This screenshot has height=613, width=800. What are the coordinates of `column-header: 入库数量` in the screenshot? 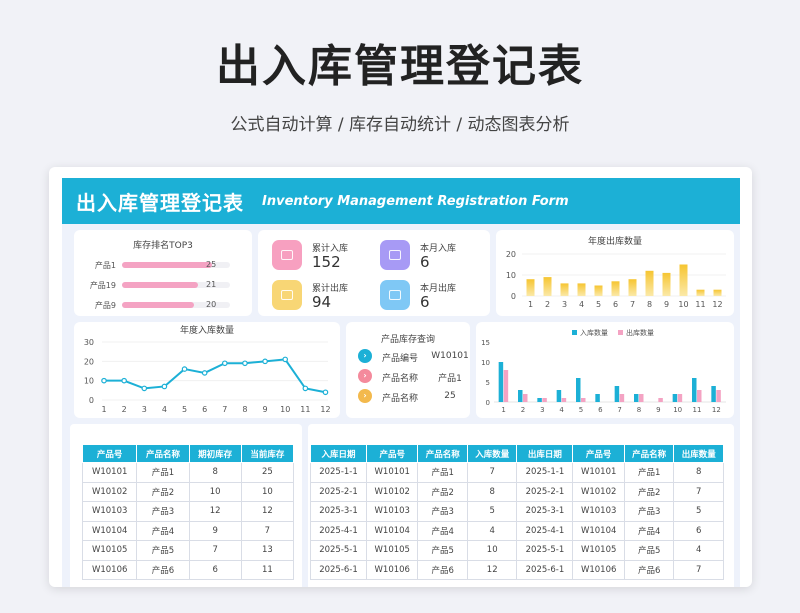 It's located at (492, 453).